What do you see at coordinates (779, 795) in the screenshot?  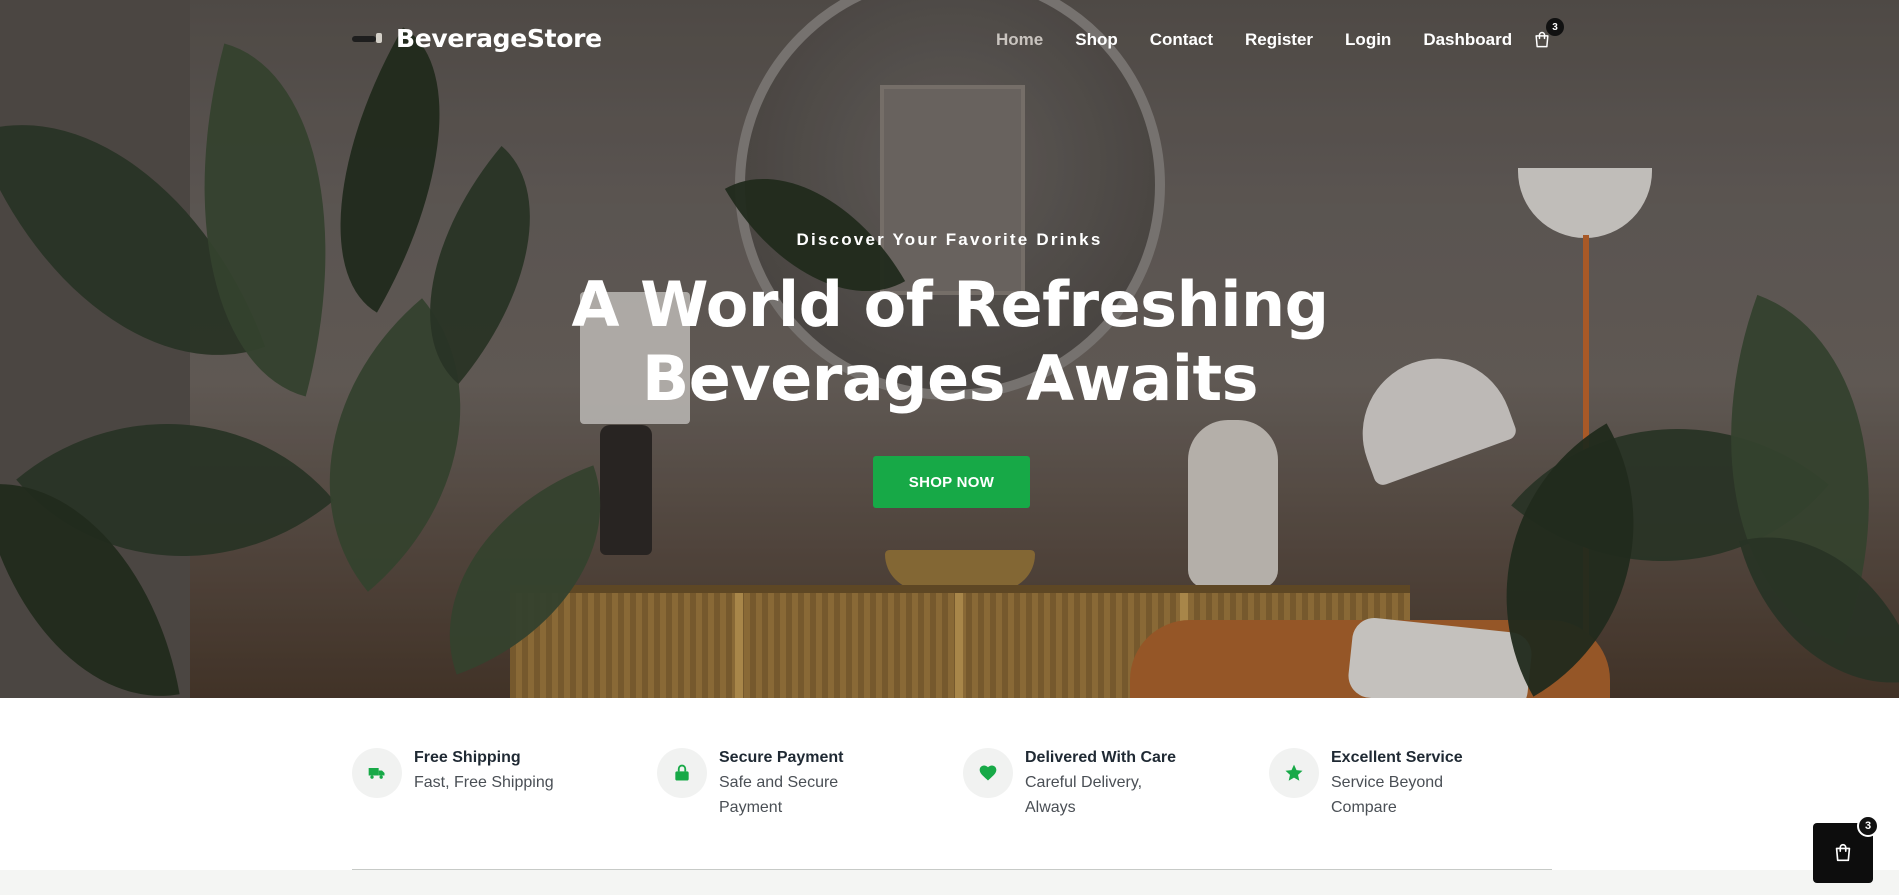 I see `feature-subtitle: Safe and Secure Payment` at bounding box center [779, 795].